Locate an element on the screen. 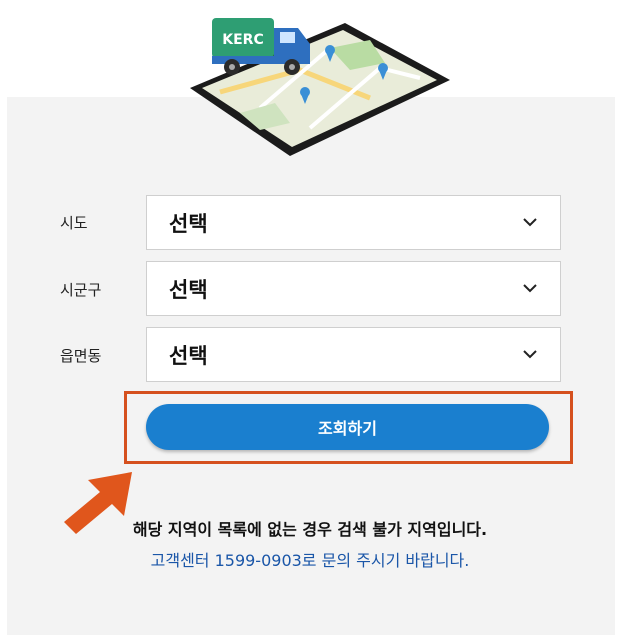 This screenshot has height=635, width=620. tablet-map-illustration: KERC is located at coordinates (320, 87).